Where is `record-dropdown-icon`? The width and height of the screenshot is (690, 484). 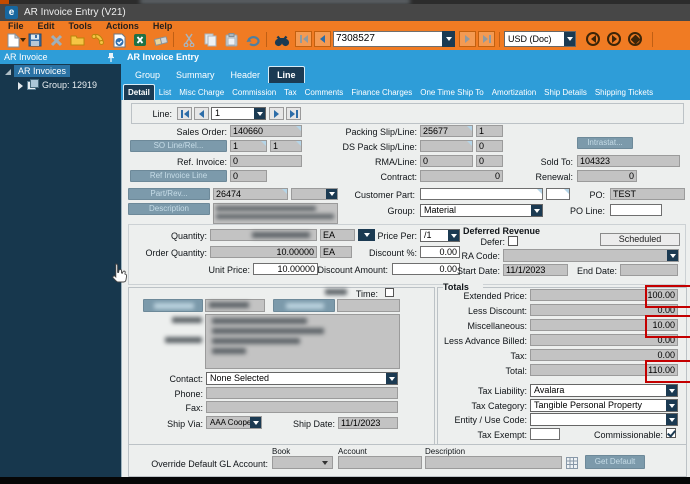
record-dropdown-icon is located at coordinates (448, 39).